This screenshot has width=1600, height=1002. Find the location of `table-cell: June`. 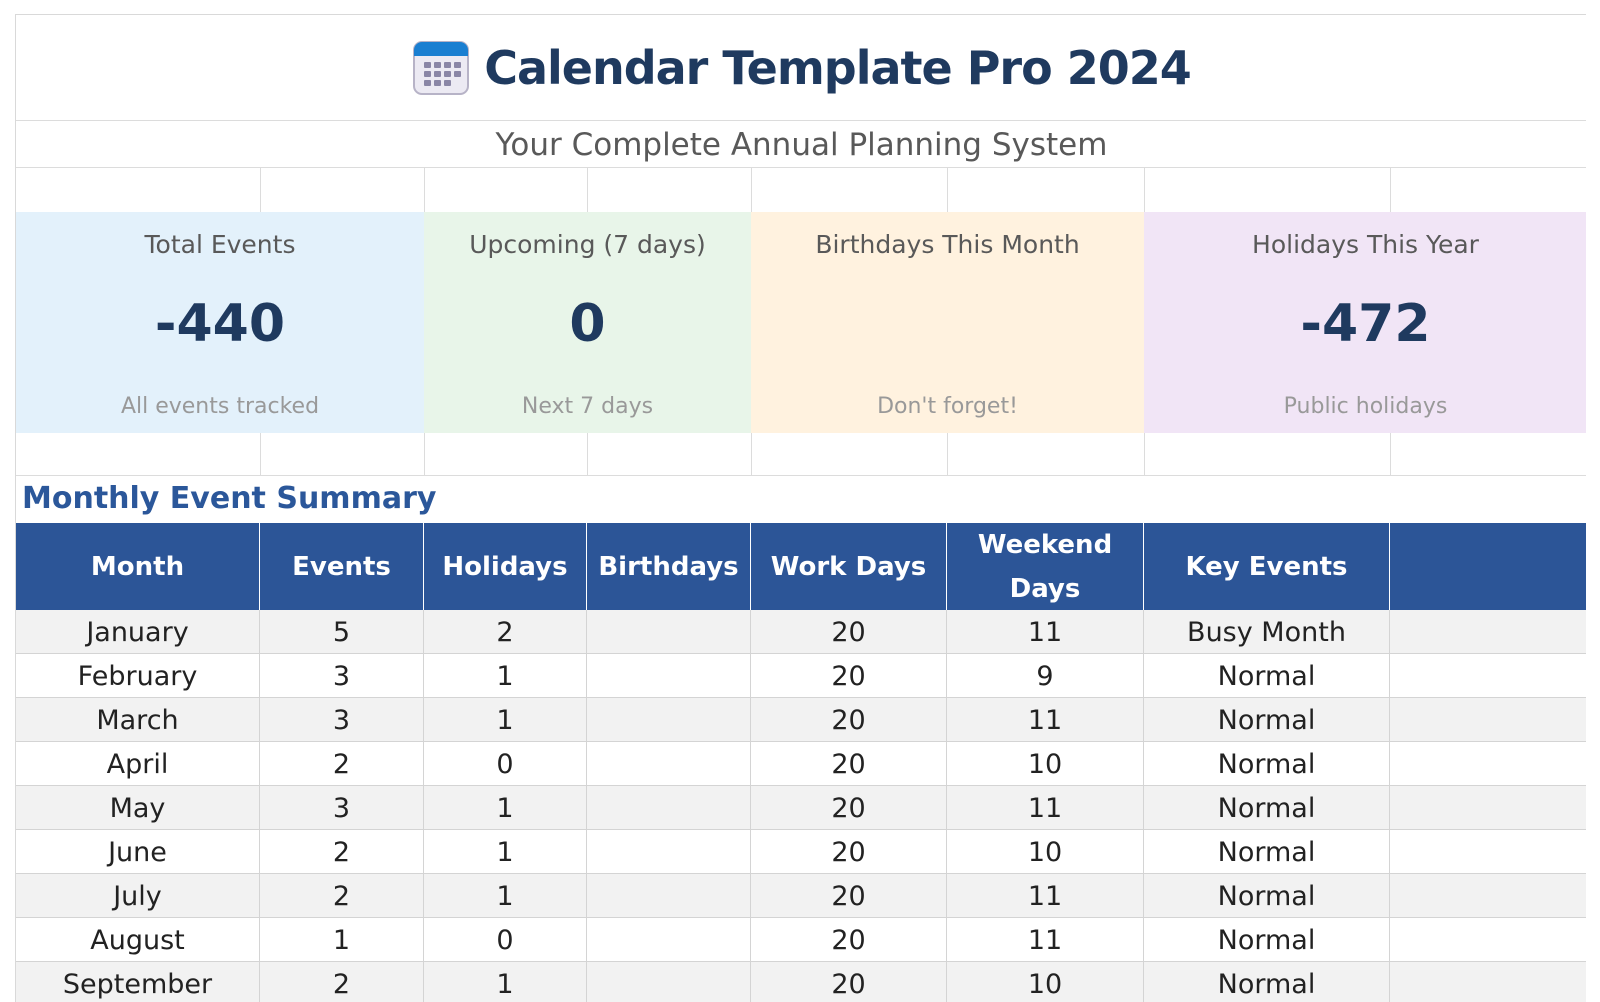

table-cell: June is located at coordinates (138, 851).